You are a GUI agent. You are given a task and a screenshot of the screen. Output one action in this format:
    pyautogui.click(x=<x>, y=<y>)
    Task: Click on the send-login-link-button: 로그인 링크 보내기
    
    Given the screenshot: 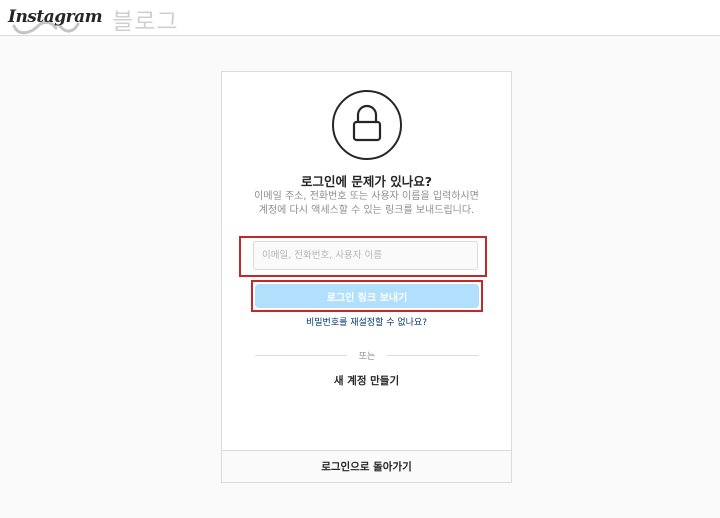 What is the action you would take?
    pyautogui.click(x=367, y=296)
    